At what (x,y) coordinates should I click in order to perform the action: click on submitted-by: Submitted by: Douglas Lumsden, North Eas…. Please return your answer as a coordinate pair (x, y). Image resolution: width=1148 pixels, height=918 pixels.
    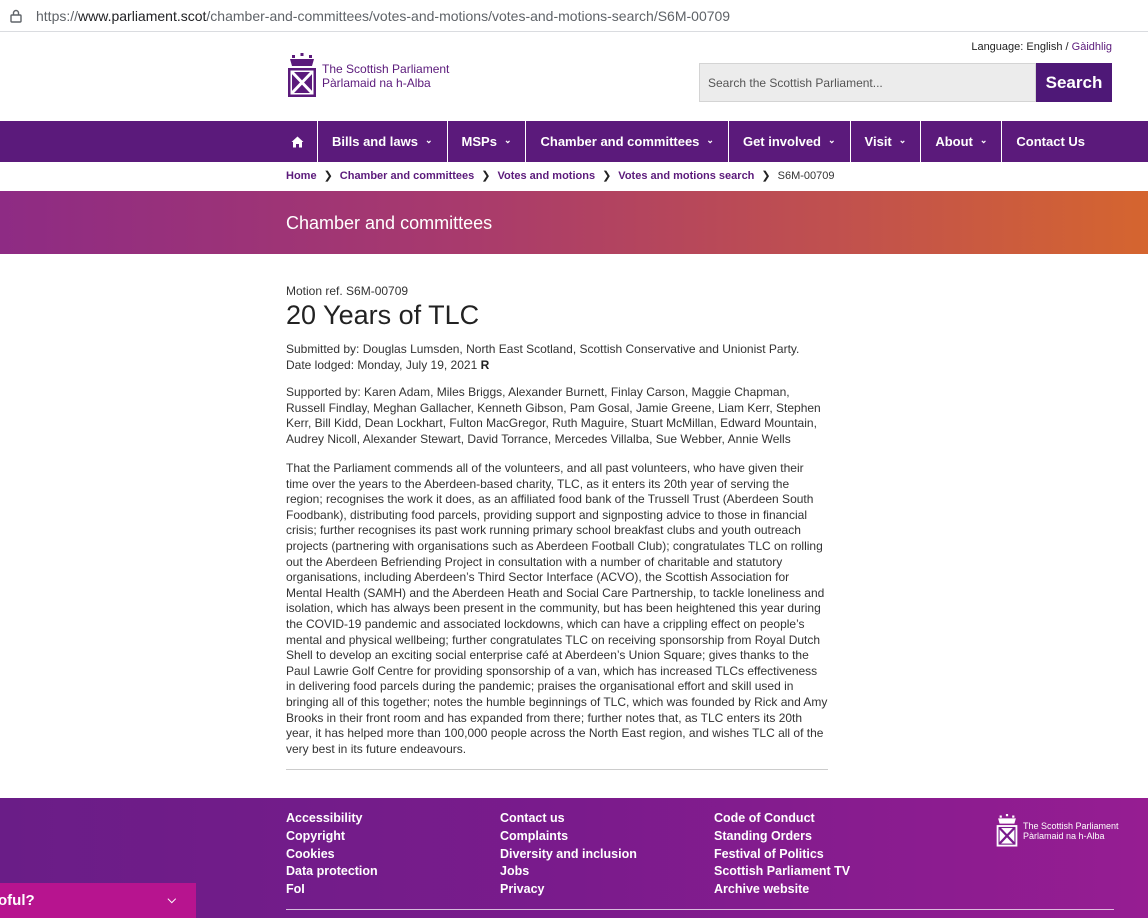
    Looking at the image, I should click on (543, 349).